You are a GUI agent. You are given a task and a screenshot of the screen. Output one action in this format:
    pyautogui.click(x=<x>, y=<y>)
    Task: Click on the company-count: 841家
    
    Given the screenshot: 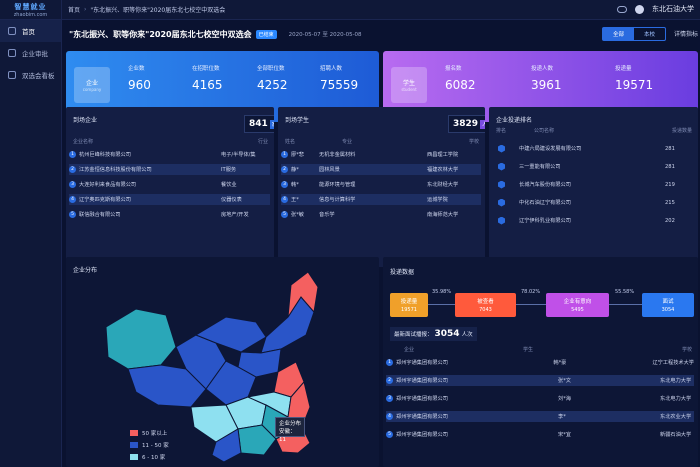 What is the action you would take?
    pyautogui.click(x=259, y=124)
    